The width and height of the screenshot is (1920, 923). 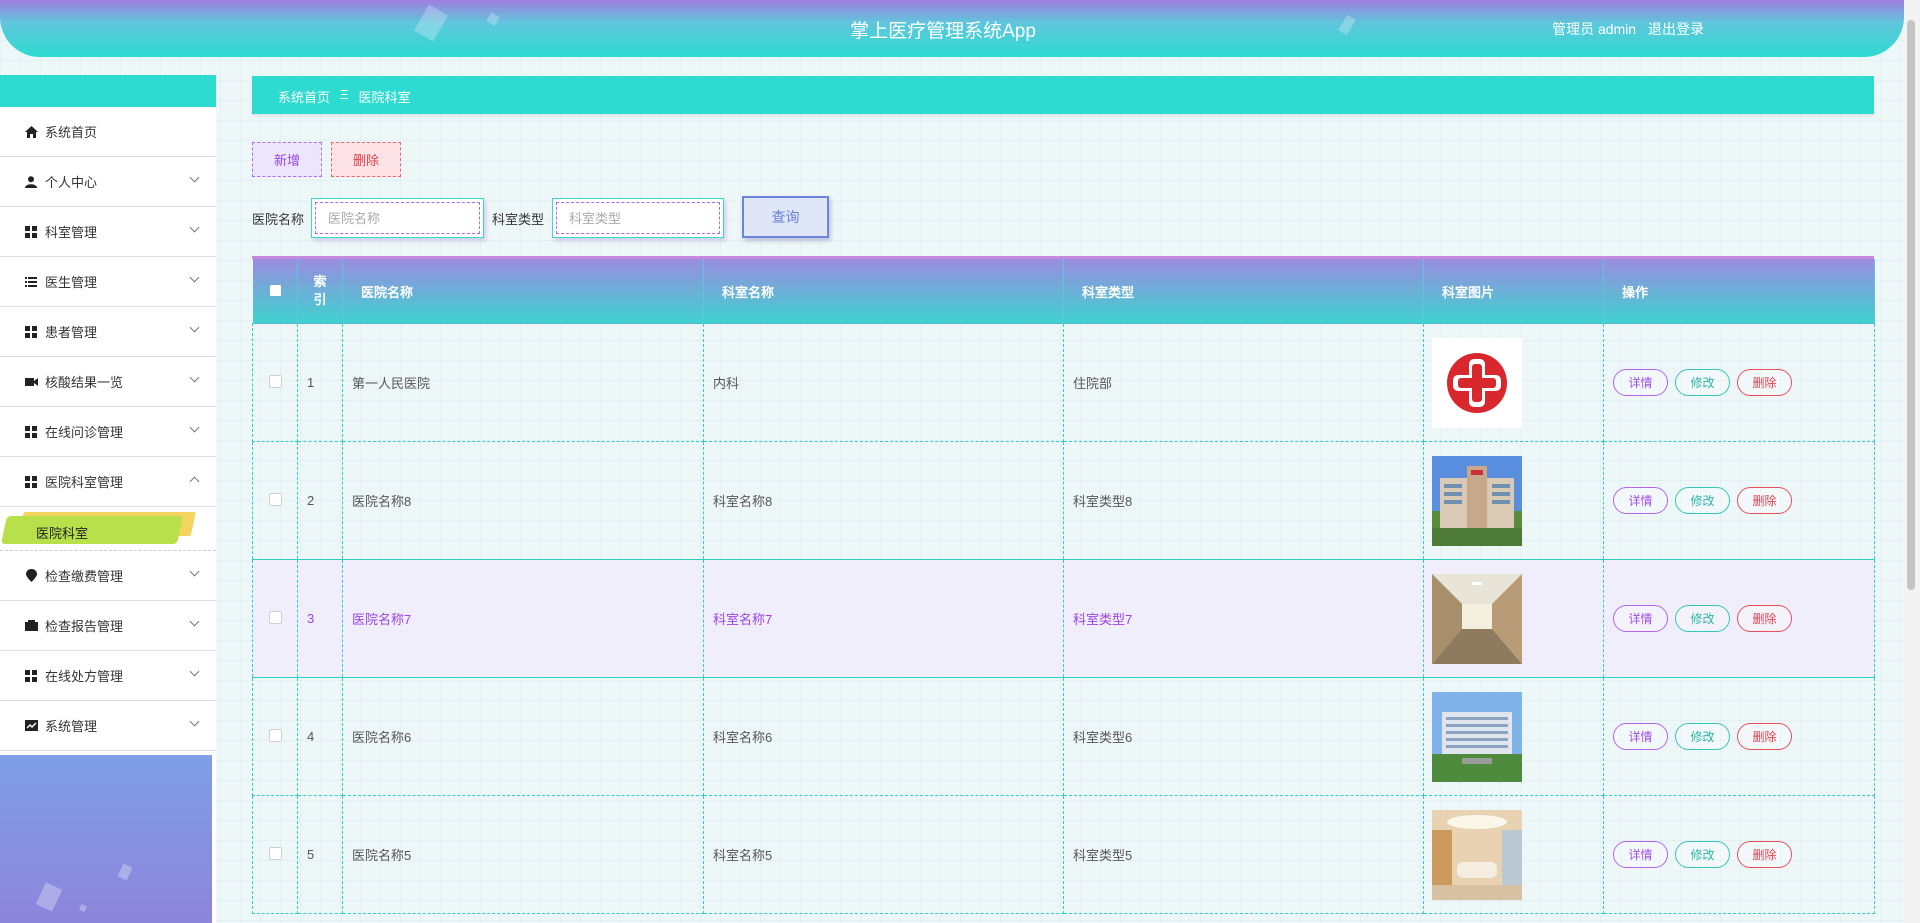 I want to click on user-icon, so click(x=31, y=182).